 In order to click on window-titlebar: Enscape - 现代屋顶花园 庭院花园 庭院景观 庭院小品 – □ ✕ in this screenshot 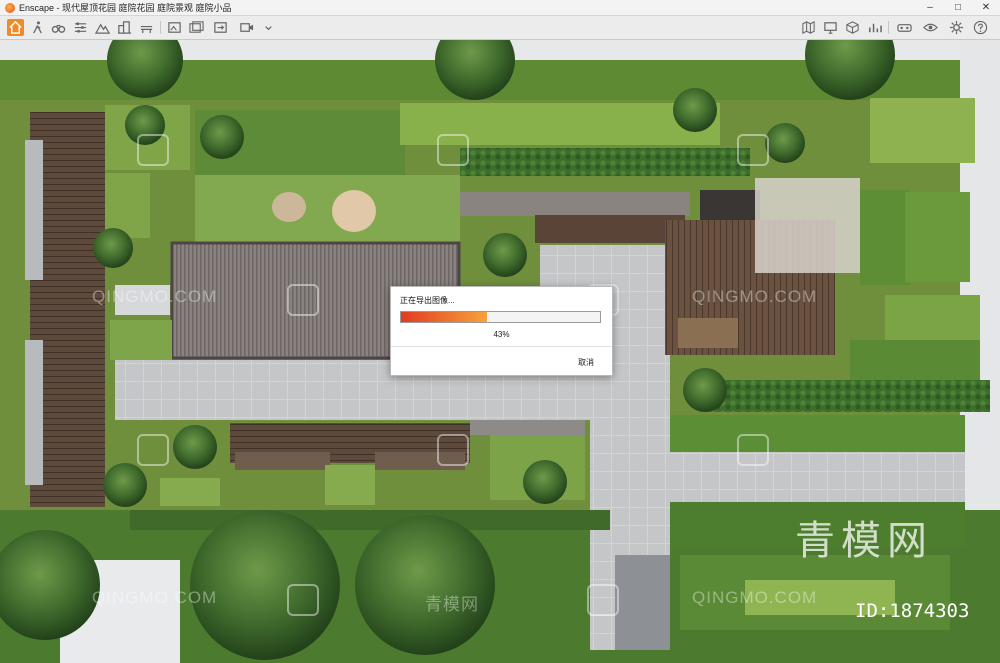, I will do `click(500, 8)`.